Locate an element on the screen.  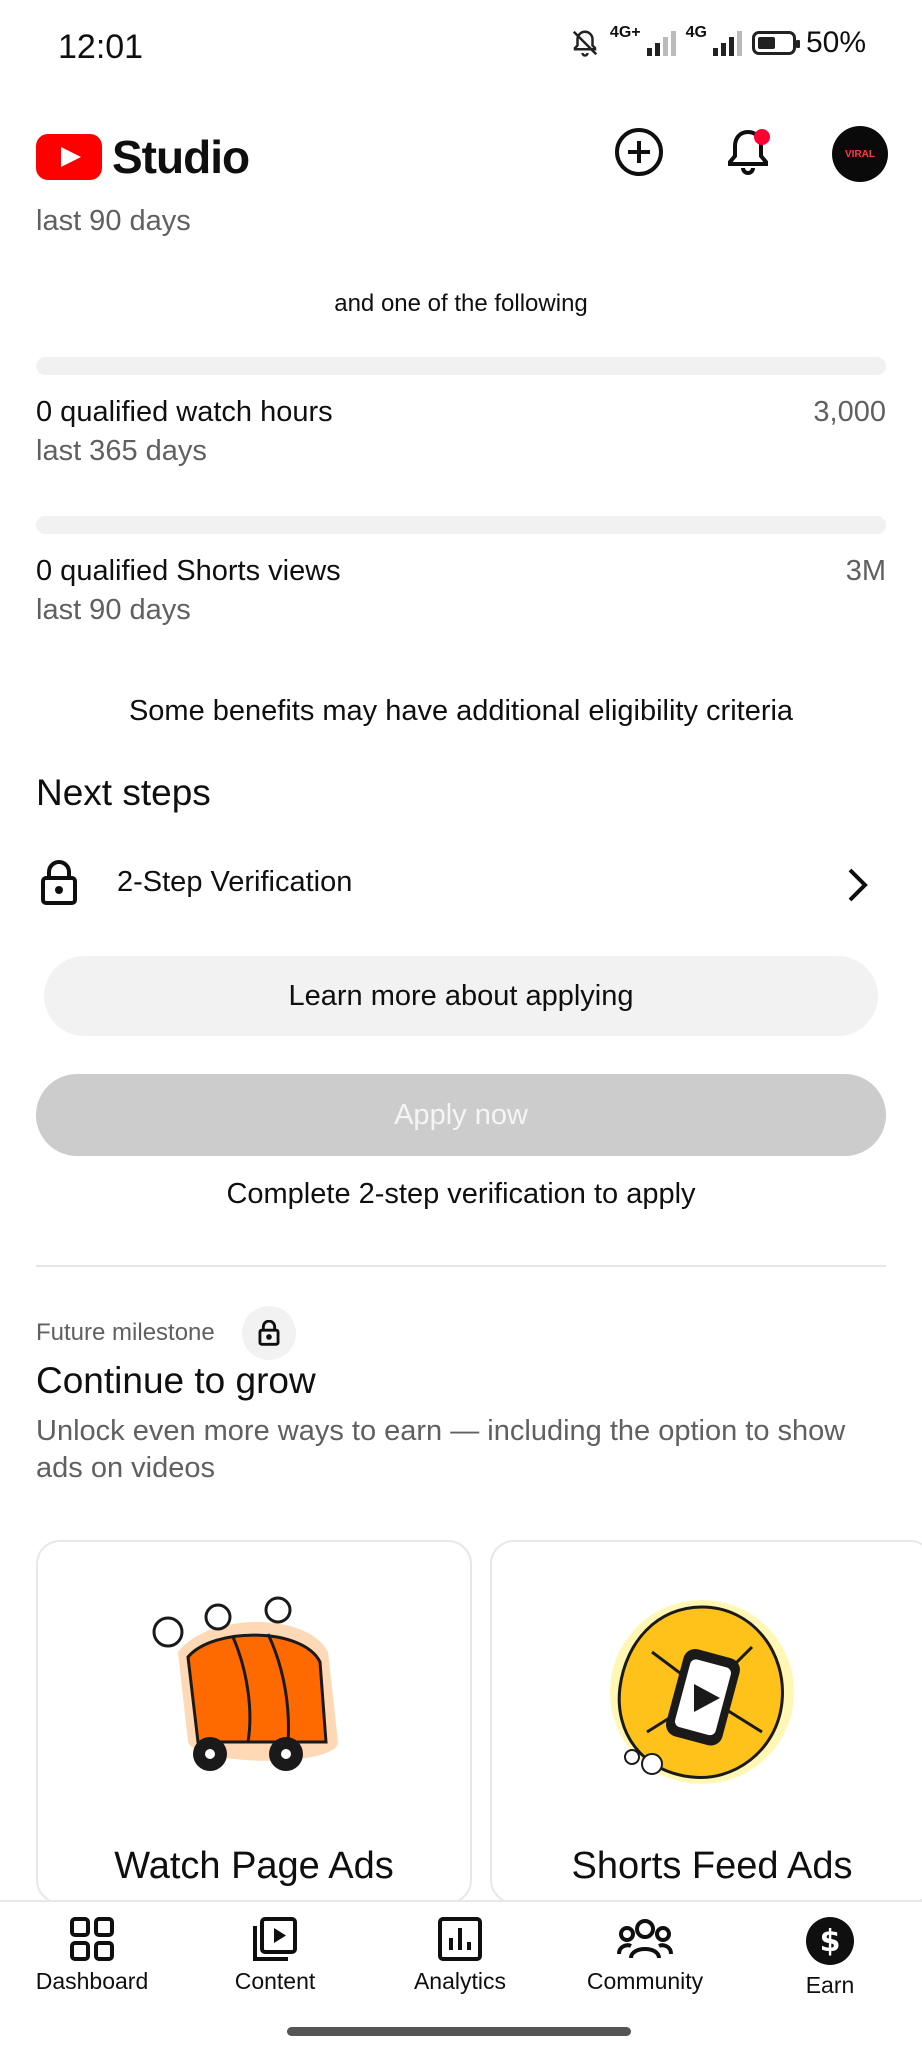
shorts-views-label: 0 qualified Shorts views is located at coordinates (188, 571).